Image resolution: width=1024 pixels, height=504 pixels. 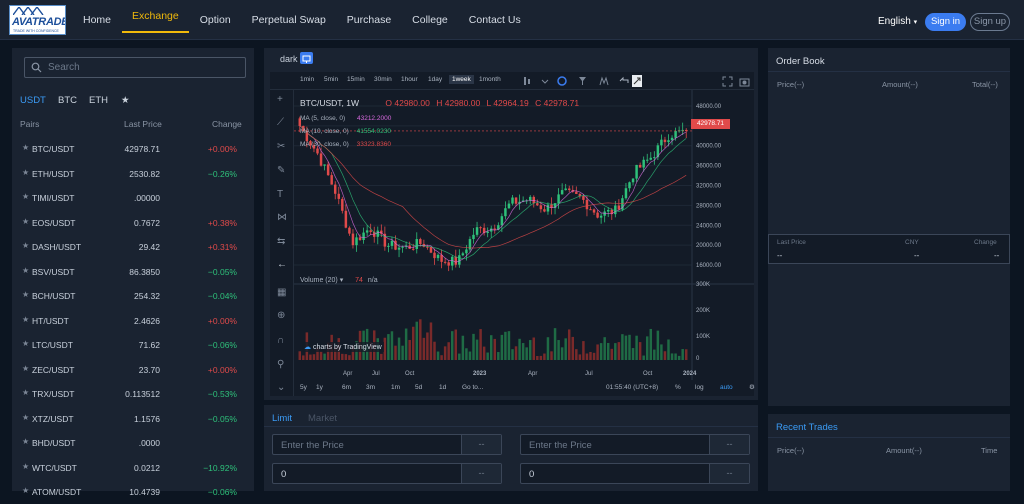 I want to click on sell-amount-input: 0 --, so click(x=635, y=473).